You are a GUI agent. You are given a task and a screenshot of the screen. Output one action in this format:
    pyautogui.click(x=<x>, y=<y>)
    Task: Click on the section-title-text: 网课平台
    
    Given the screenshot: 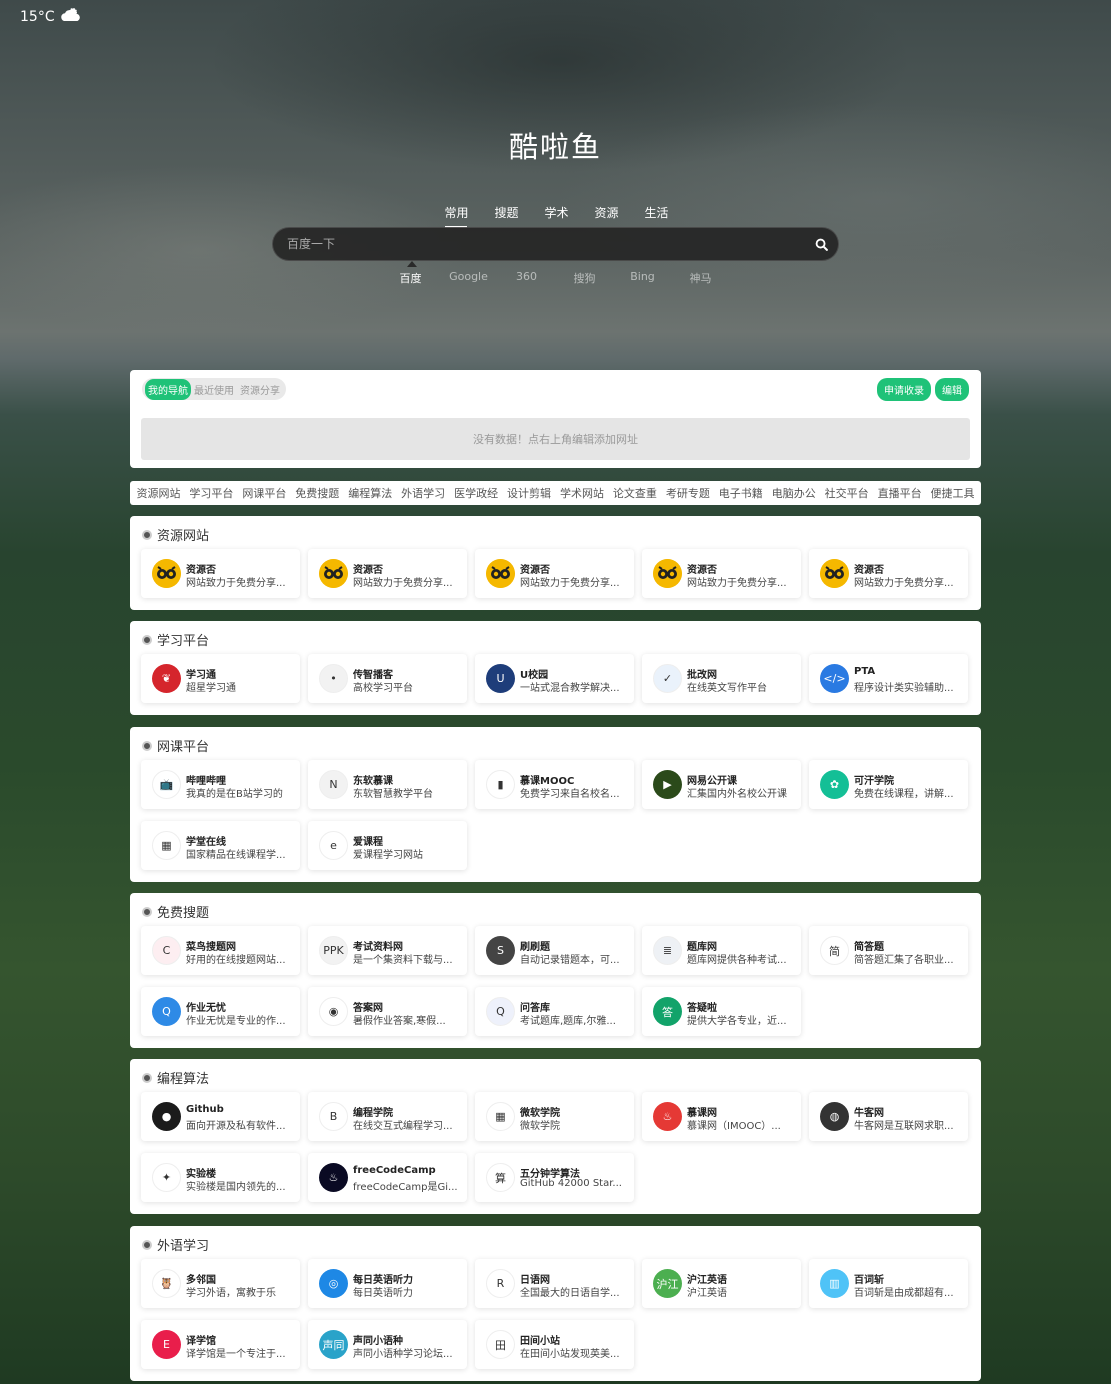 What is the action you would take?
    pyautogui.click(x=183, y=747)
    